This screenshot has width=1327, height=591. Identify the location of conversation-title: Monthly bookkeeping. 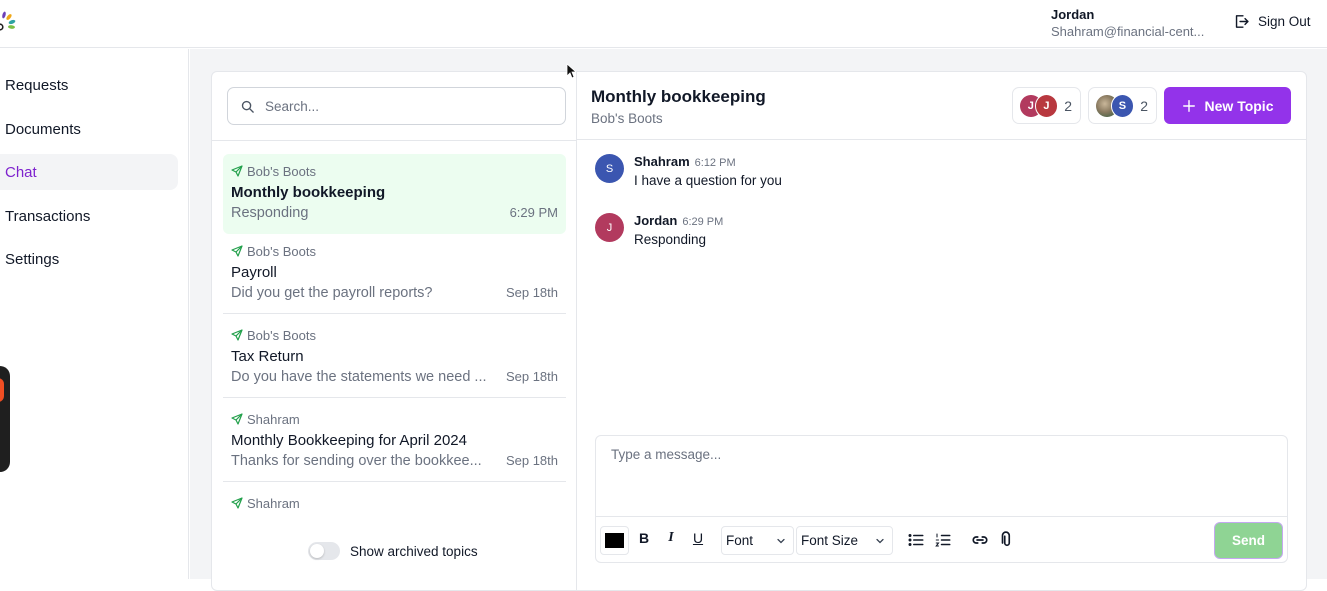
(678, 96).